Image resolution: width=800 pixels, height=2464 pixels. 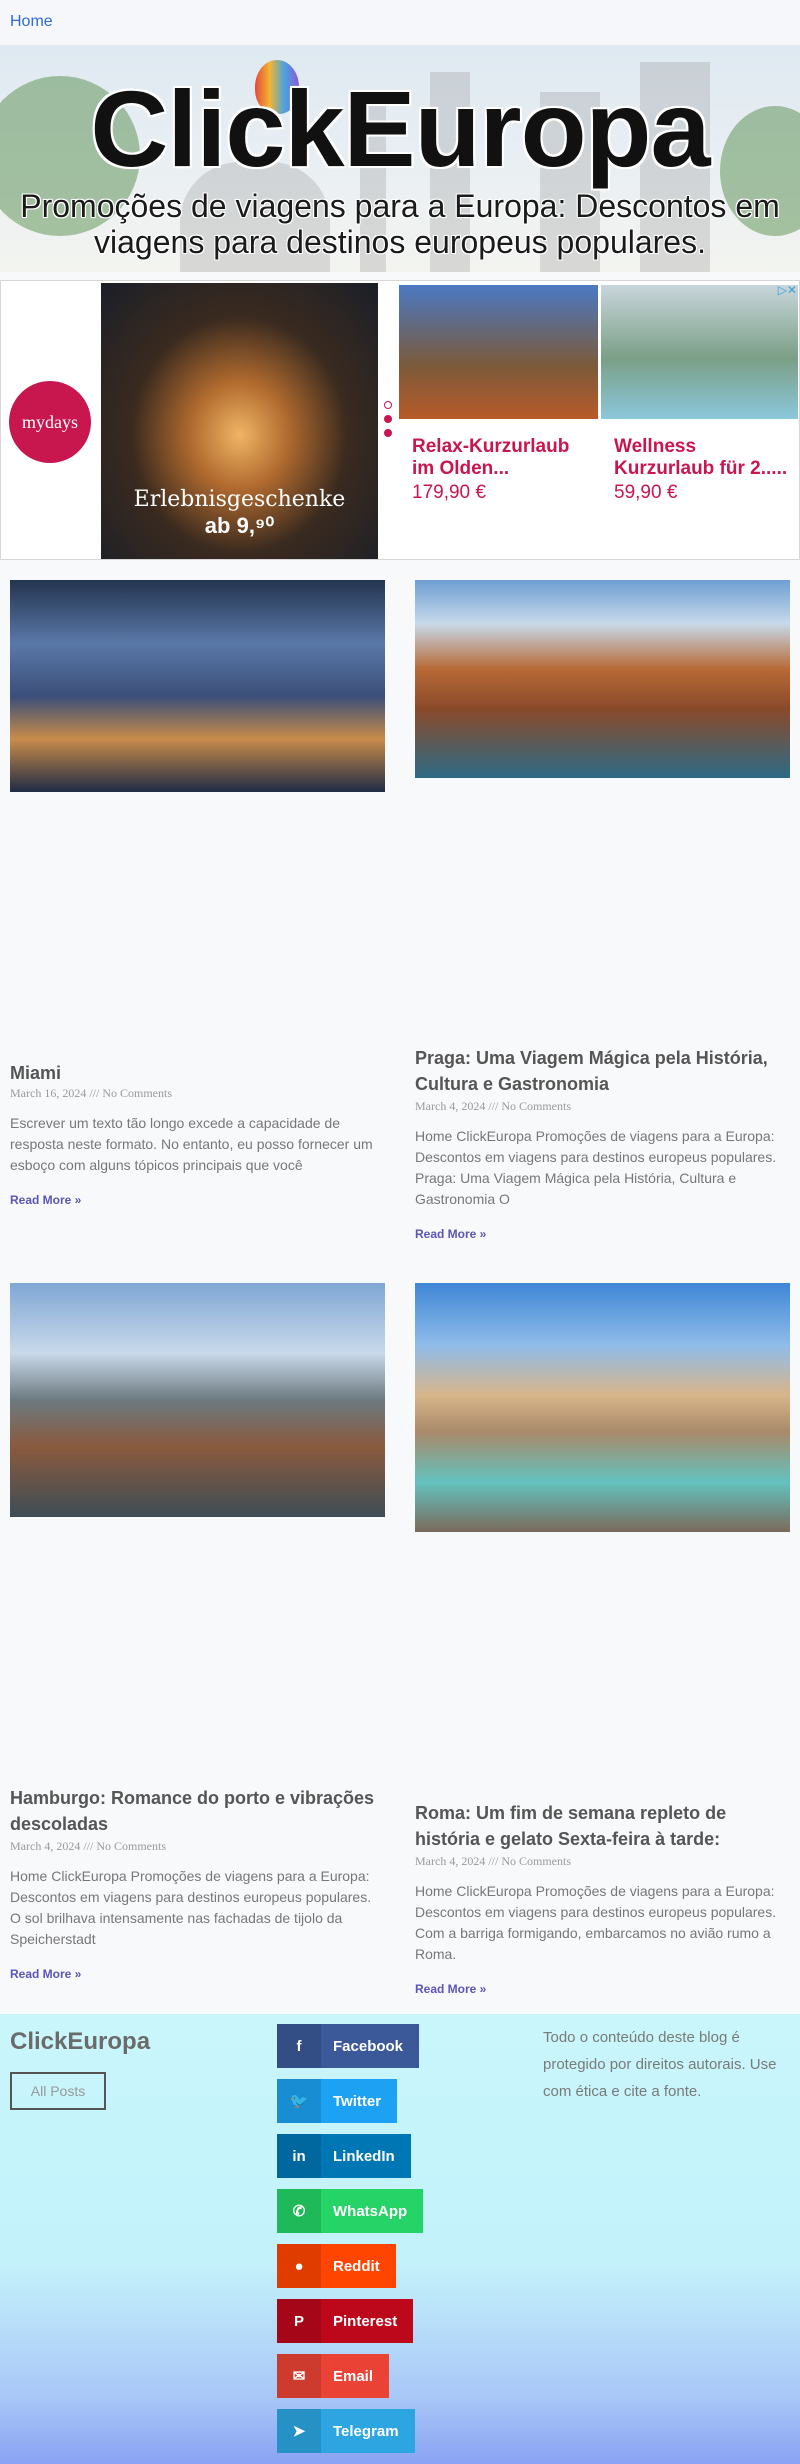 I want to click on post-meta: March 16, 2024 /// No Comments, so click(x=91, y=1093).